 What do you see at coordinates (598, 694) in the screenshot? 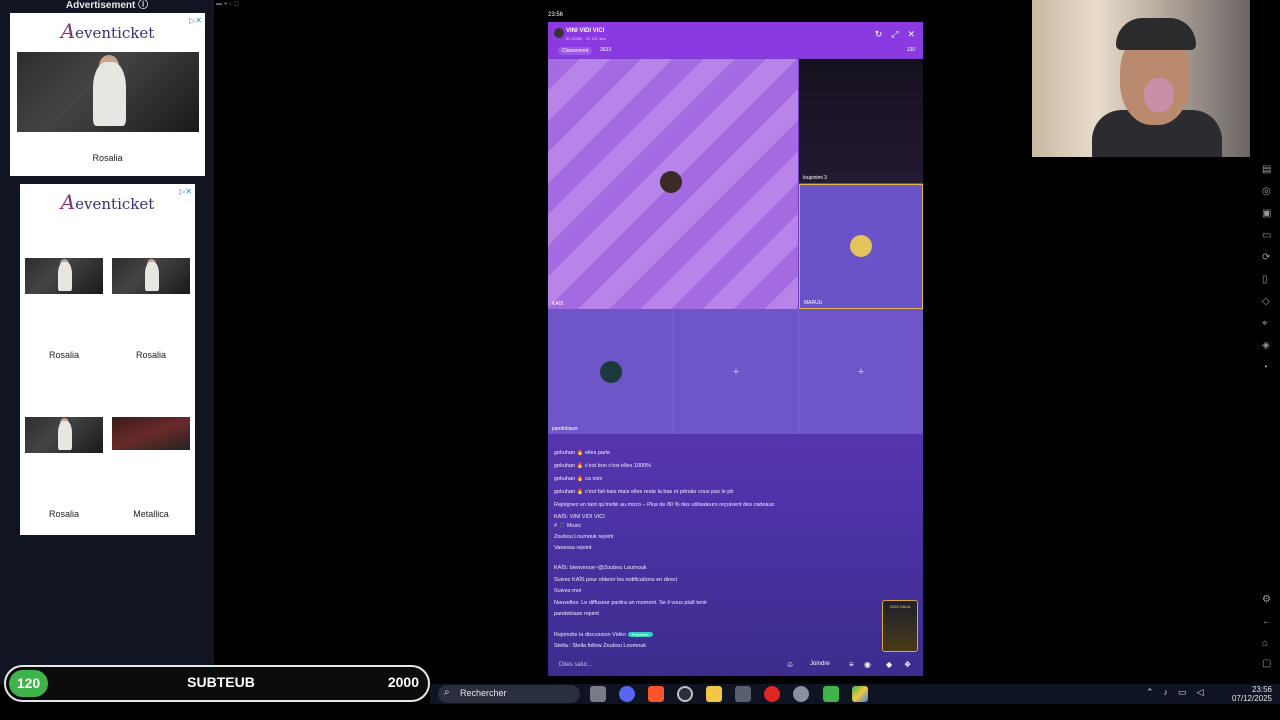
I see `task-view-icon` at bounding box center [598, 694].